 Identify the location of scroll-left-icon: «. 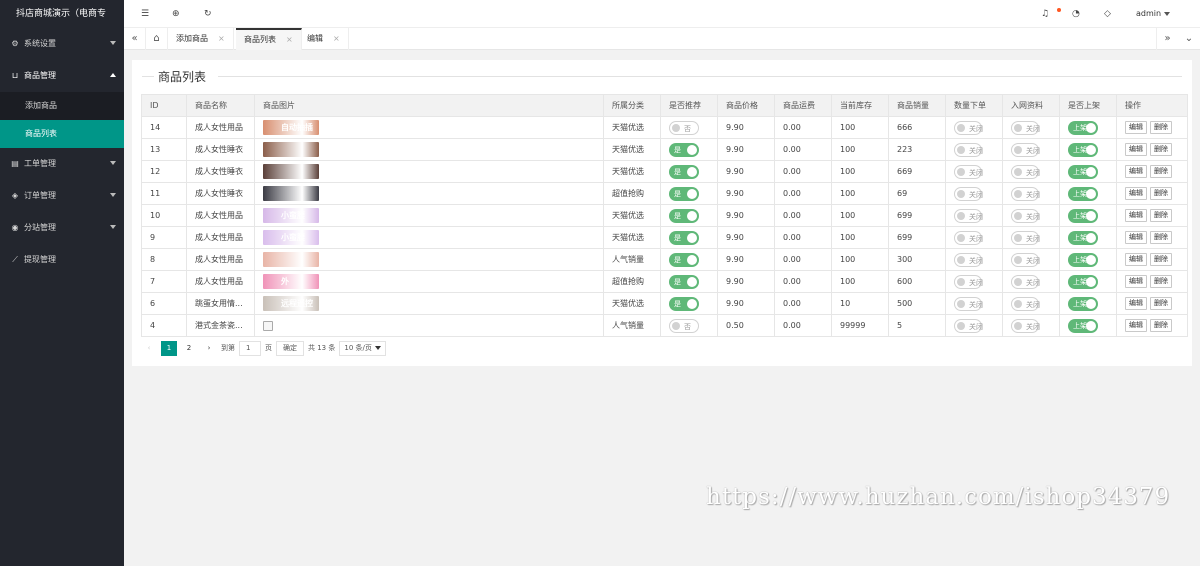
(135, 39).